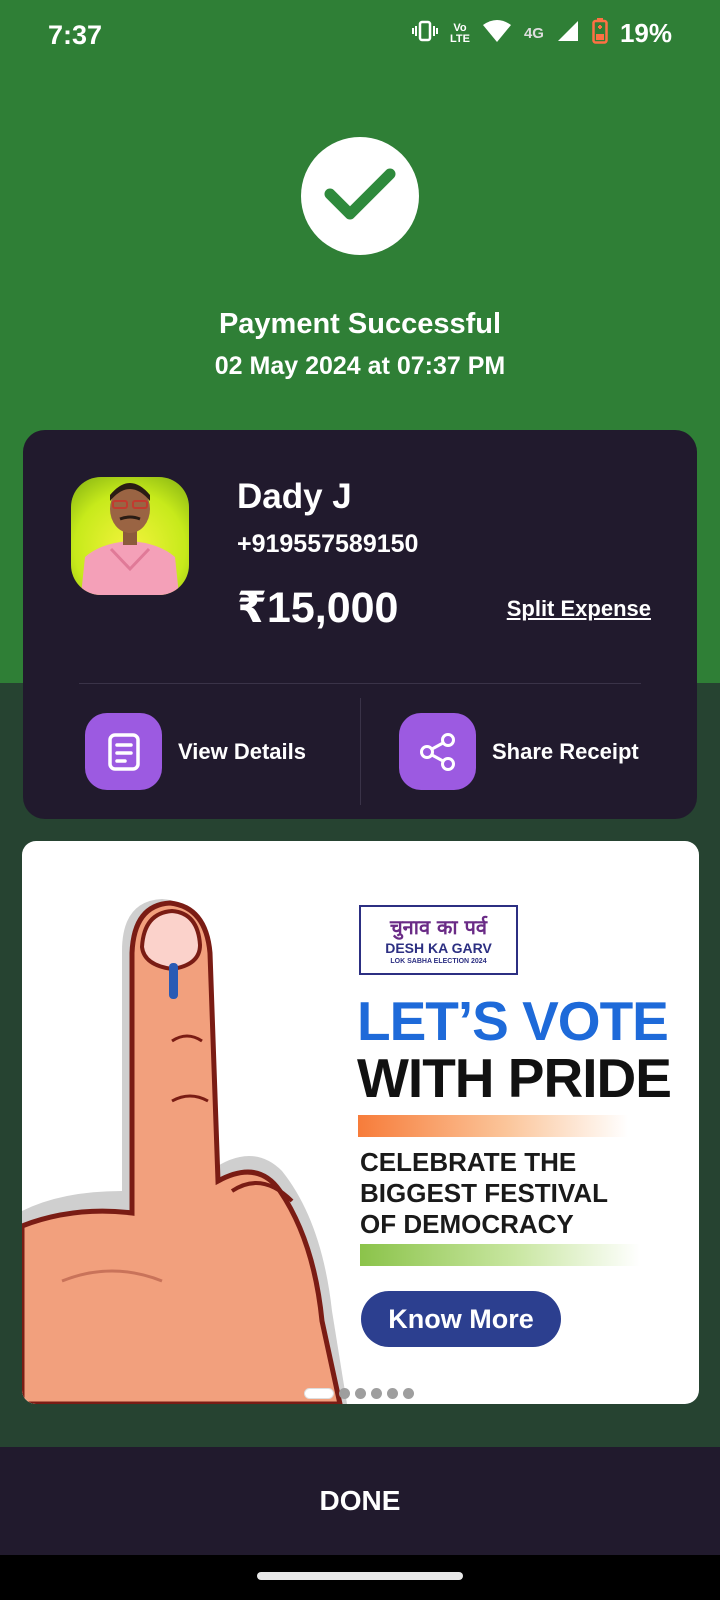 Image resolution: width=720 pixels, height=1600 pixels. I want to click on document-icon, so click(123, 751).